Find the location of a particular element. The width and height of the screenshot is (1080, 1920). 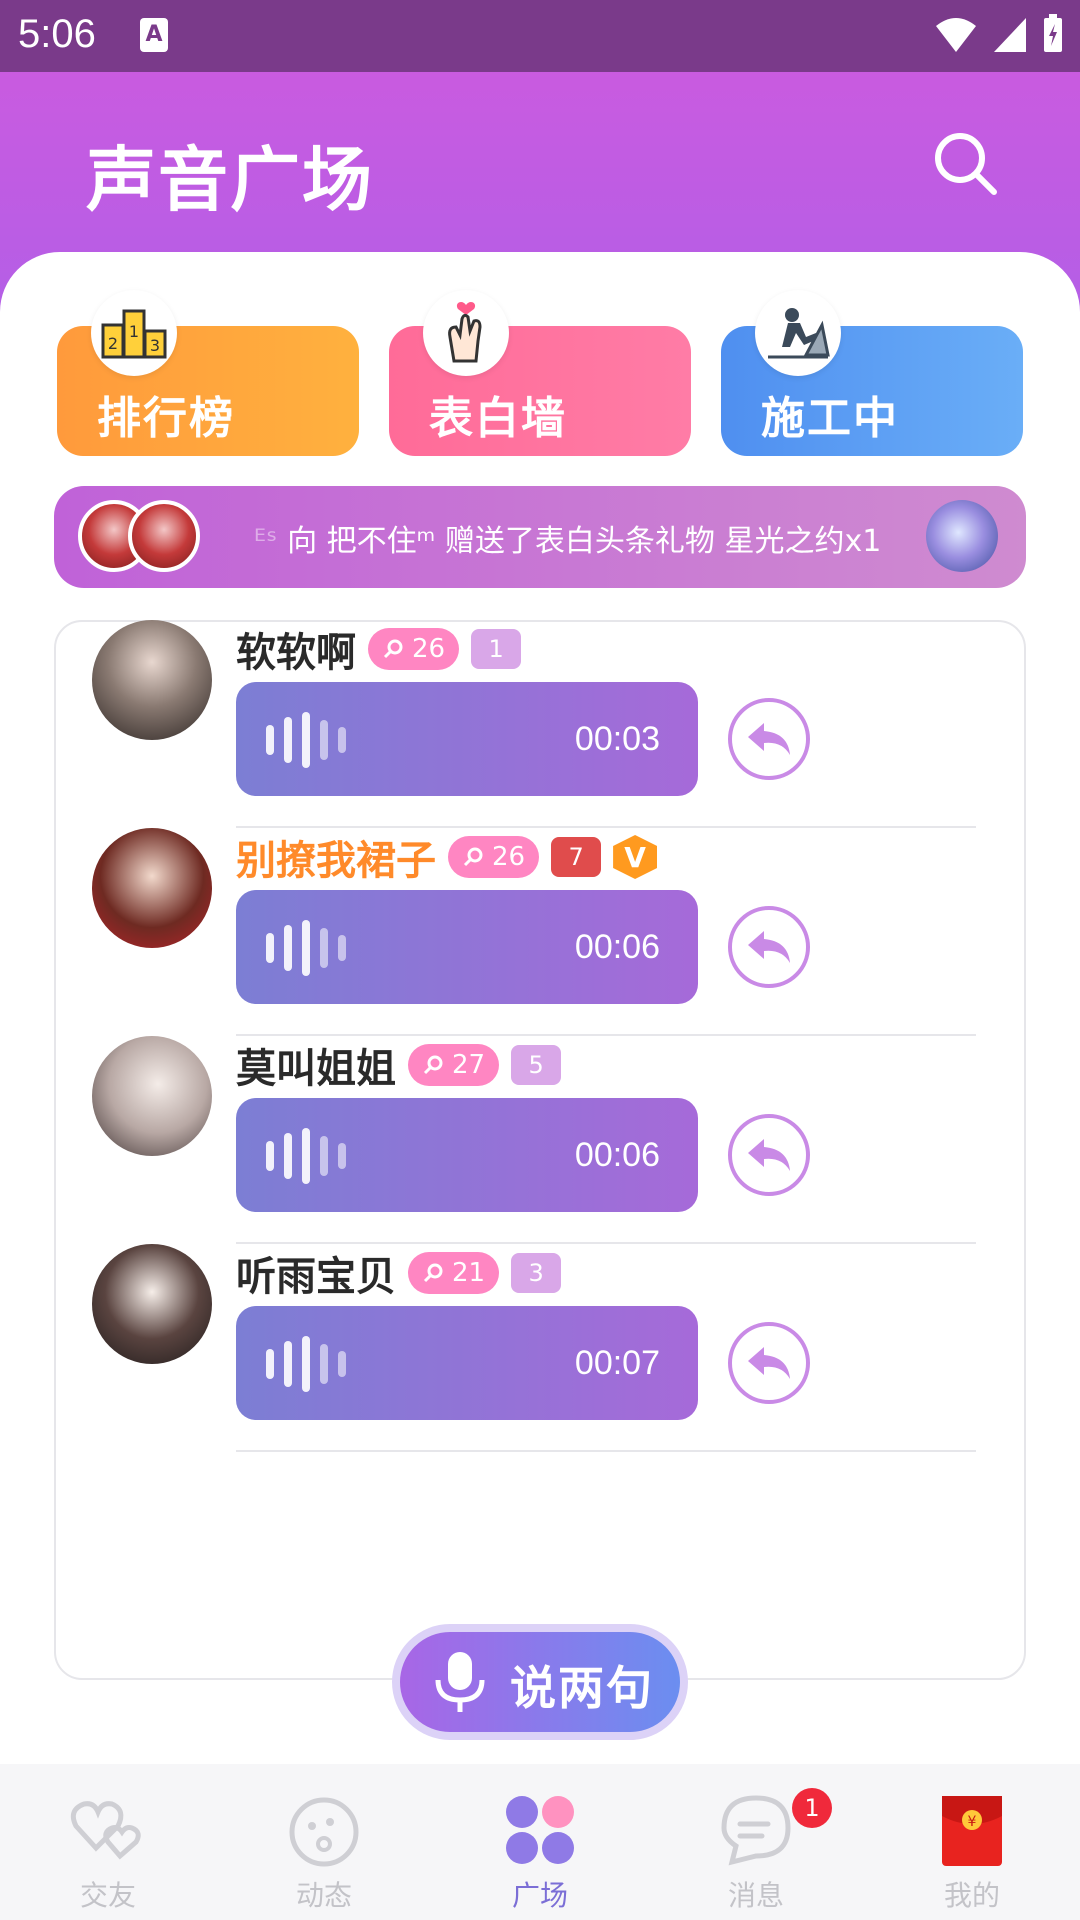

status-time: 5:06 is located at coordinates (57, 34).